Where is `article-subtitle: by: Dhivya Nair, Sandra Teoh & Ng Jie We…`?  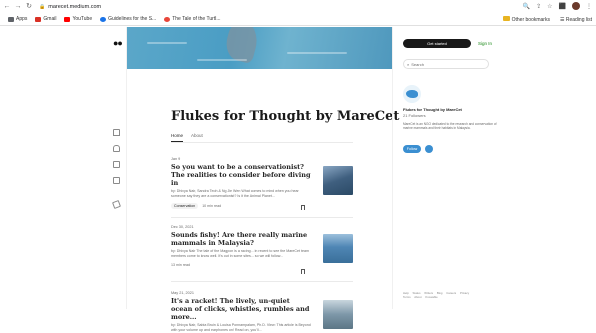
article-subtitle: by: Dhivya Nair, Sandra Teoh & Ng Jie We… is located at coordinates (235, 193).